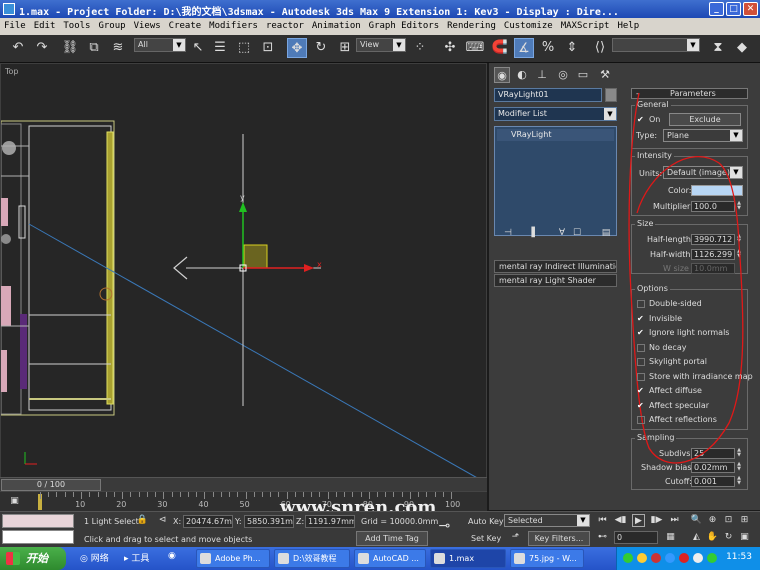 Image resolution: width=760 pixels, height=570 pixels. What do you see at coordinates (269, 521) in the screenshot?
I see `y-coordinate-field: 5850.391m` at bounding box center [269, 521].